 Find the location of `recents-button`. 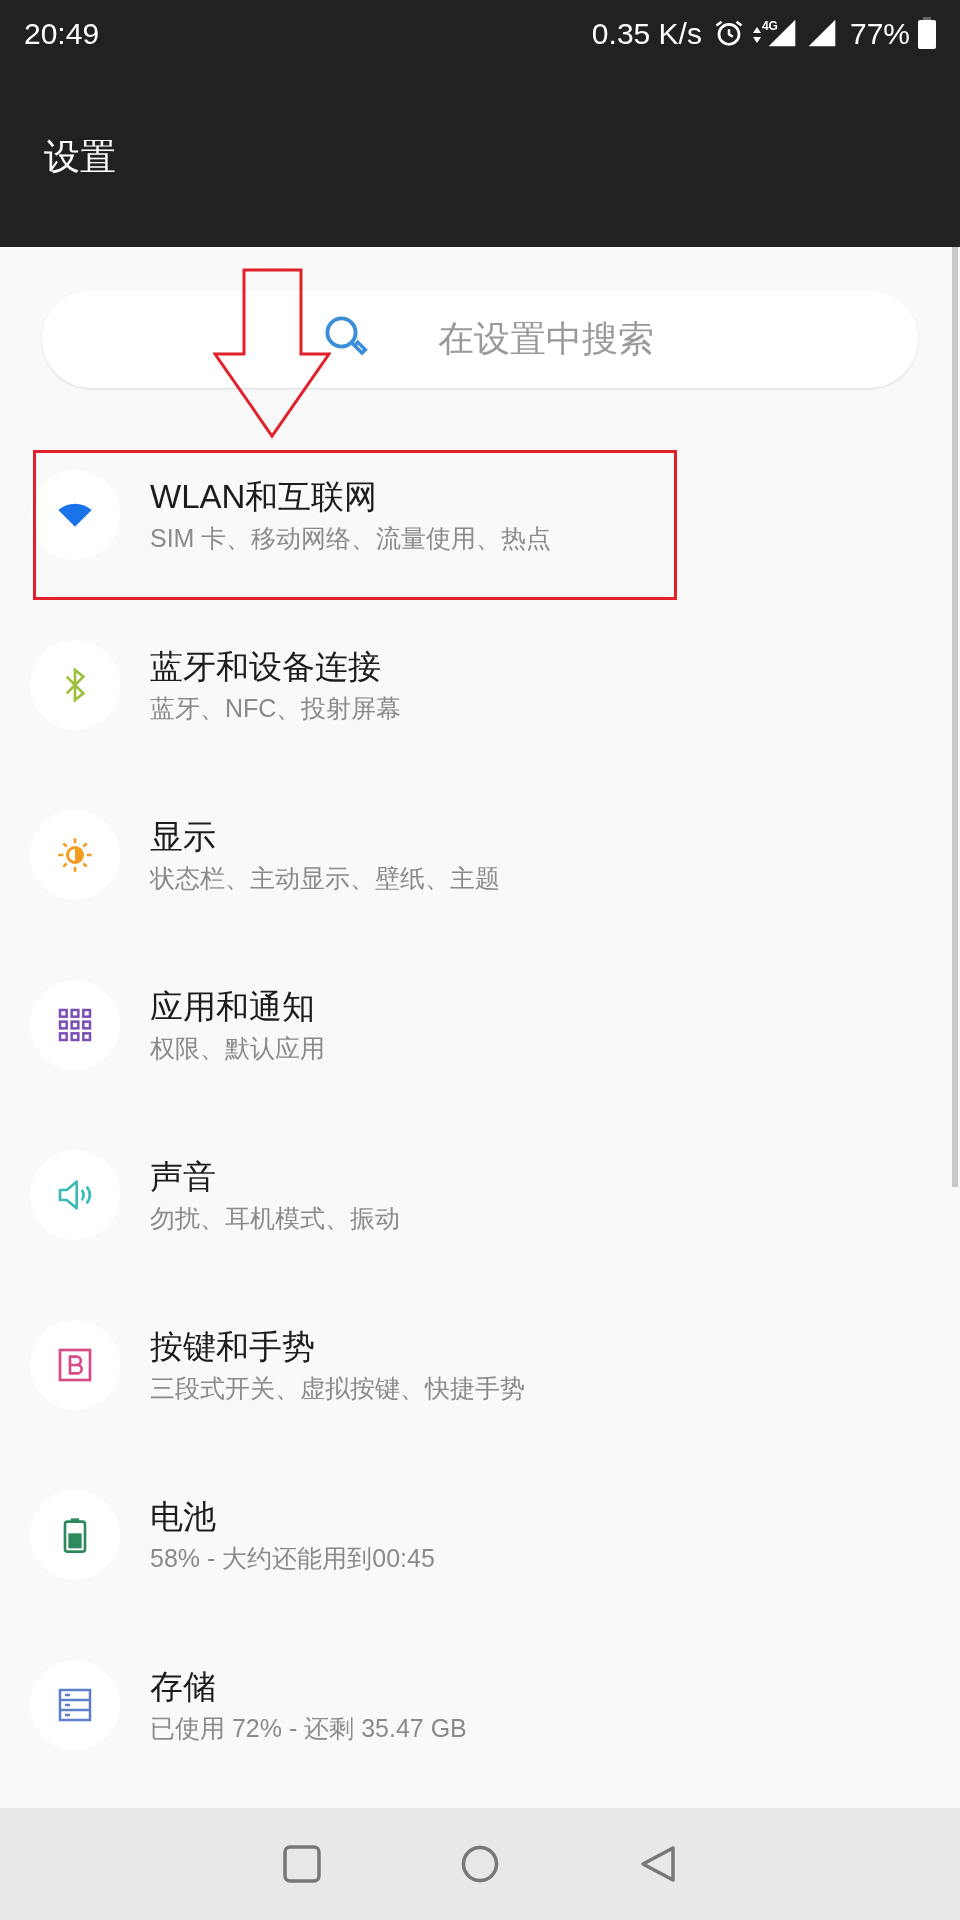

recents-button is located at coordinates (302, 1864).